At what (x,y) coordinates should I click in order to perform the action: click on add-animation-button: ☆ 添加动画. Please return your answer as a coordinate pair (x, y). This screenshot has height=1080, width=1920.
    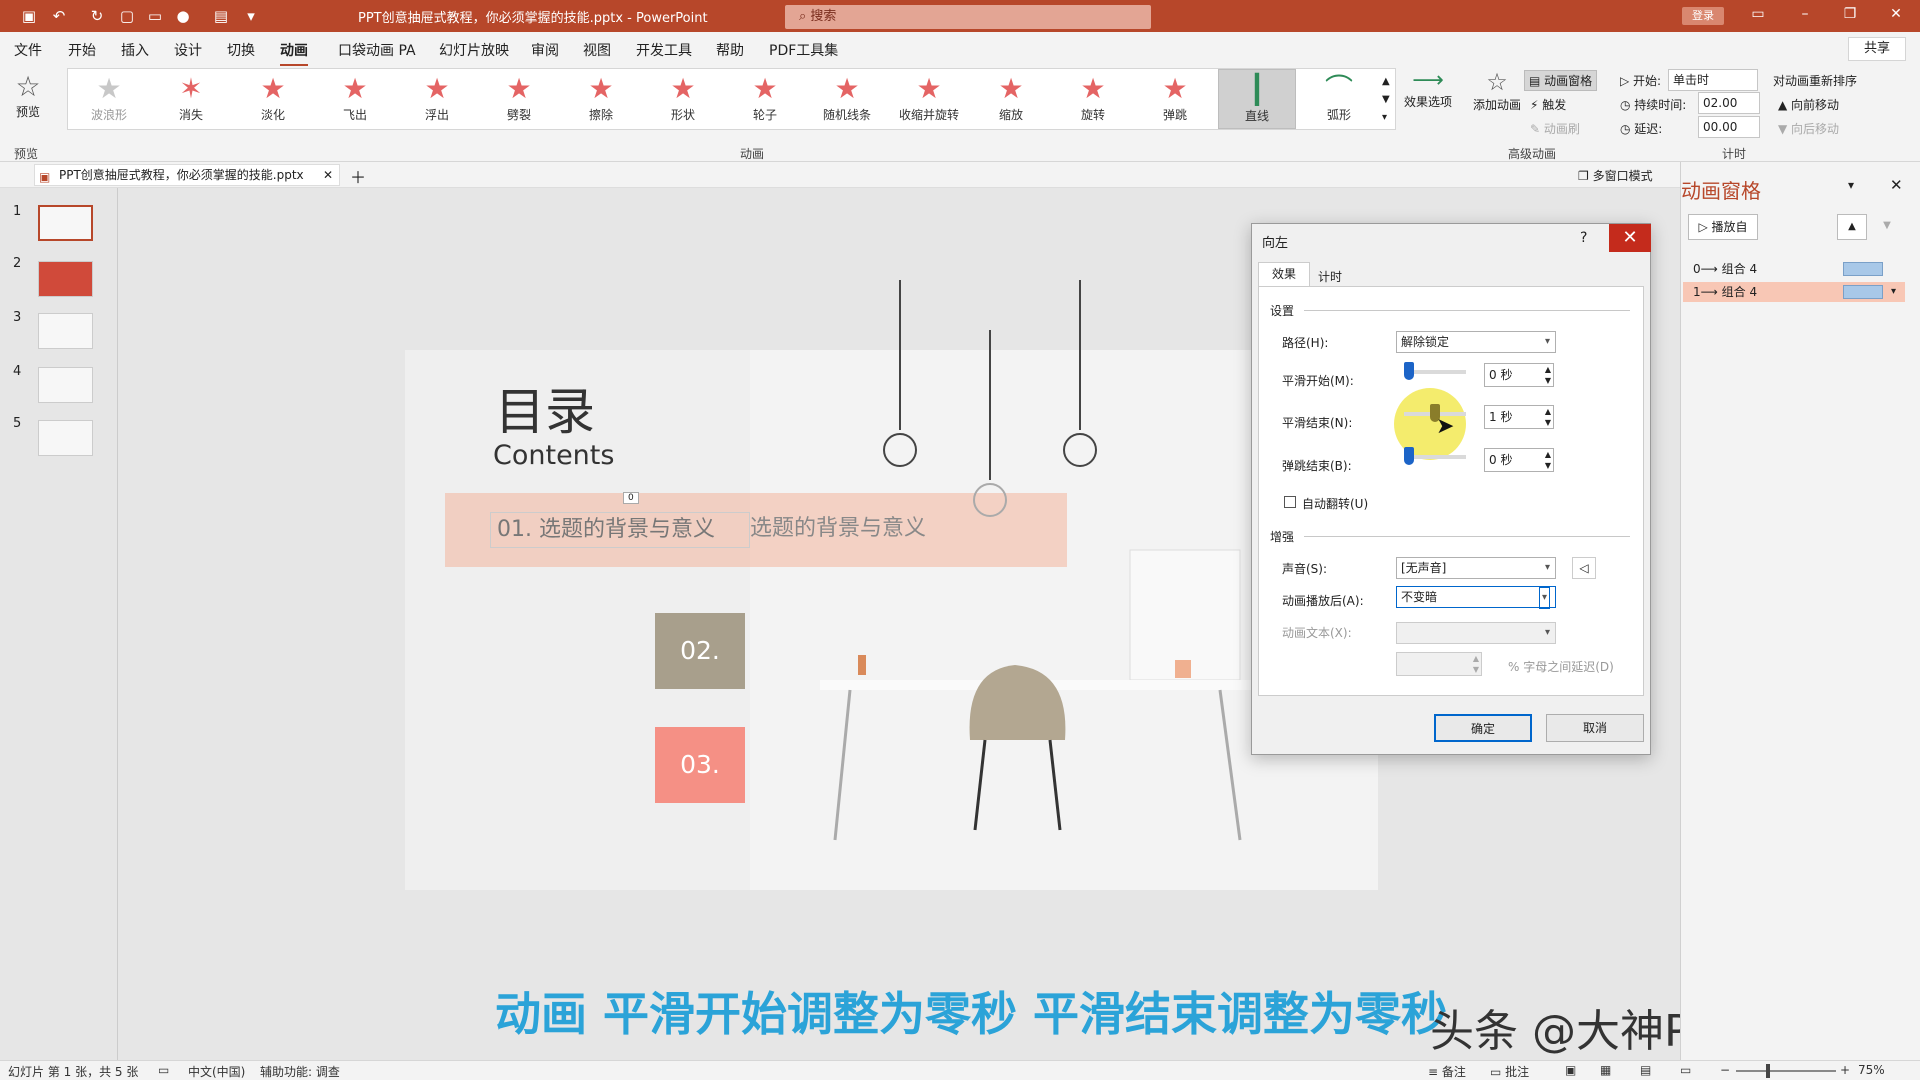
    Looking at the image, I should click on (1497, 90).